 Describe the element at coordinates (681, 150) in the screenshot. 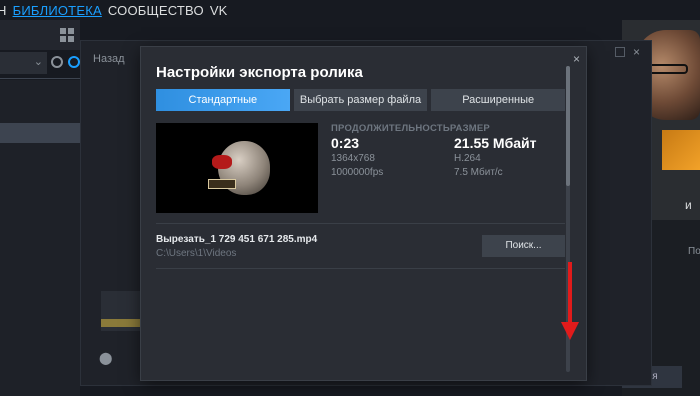

I see `lambda-logo` at that location.